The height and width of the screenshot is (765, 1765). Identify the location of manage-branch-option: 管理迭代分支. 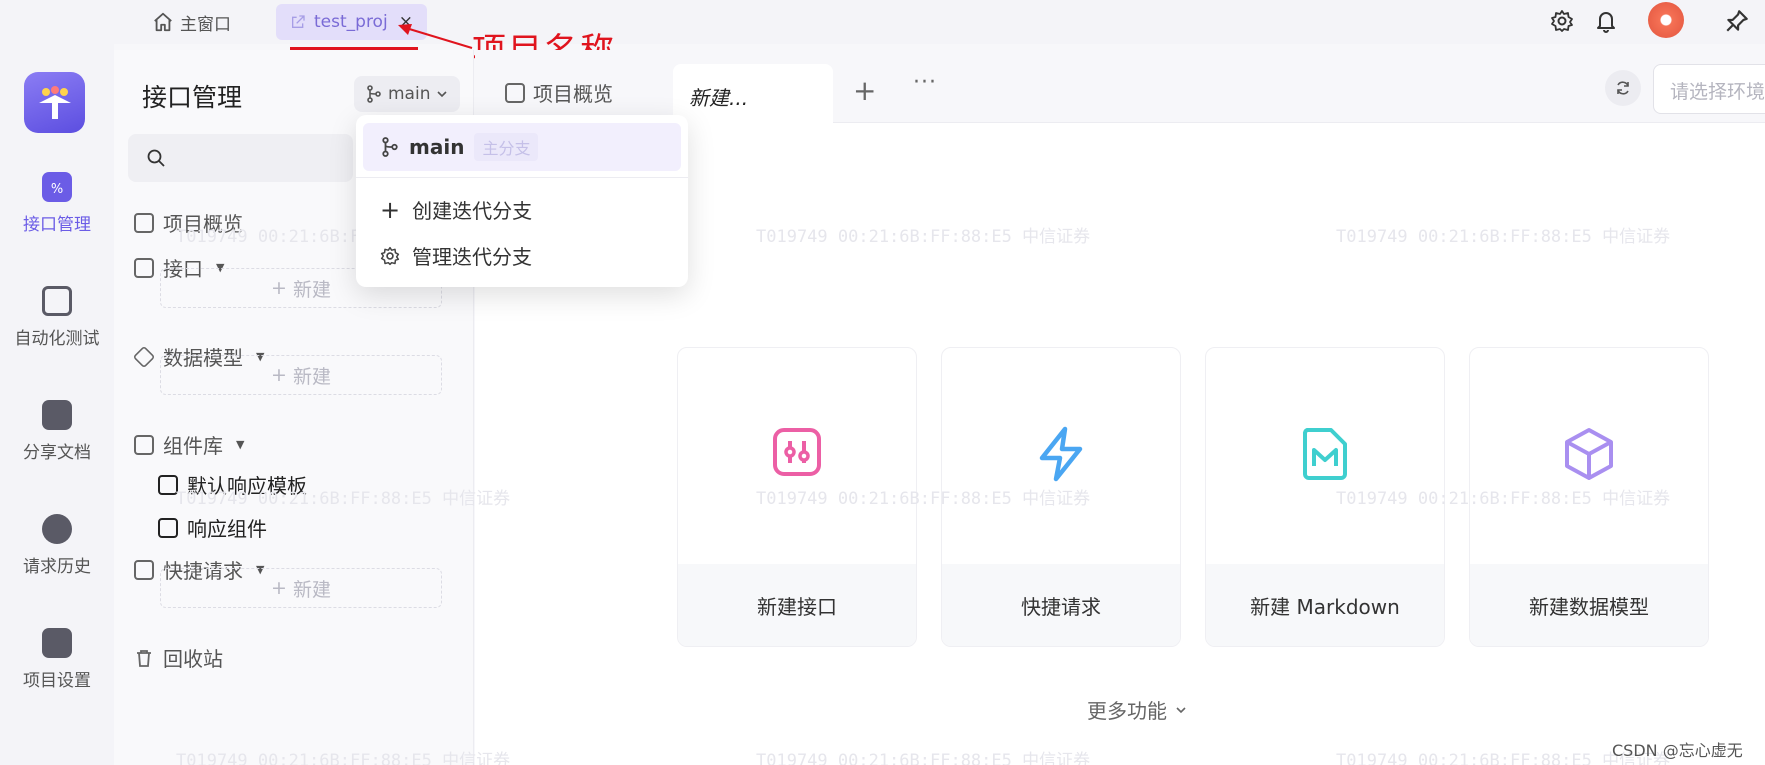
(456, 255).